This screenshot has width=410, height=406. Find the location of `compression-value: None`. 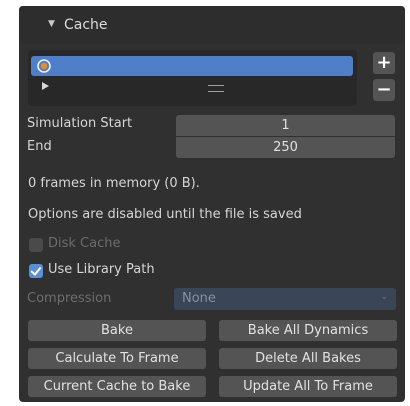

compression-value: None is located at coordinates (199, 298).